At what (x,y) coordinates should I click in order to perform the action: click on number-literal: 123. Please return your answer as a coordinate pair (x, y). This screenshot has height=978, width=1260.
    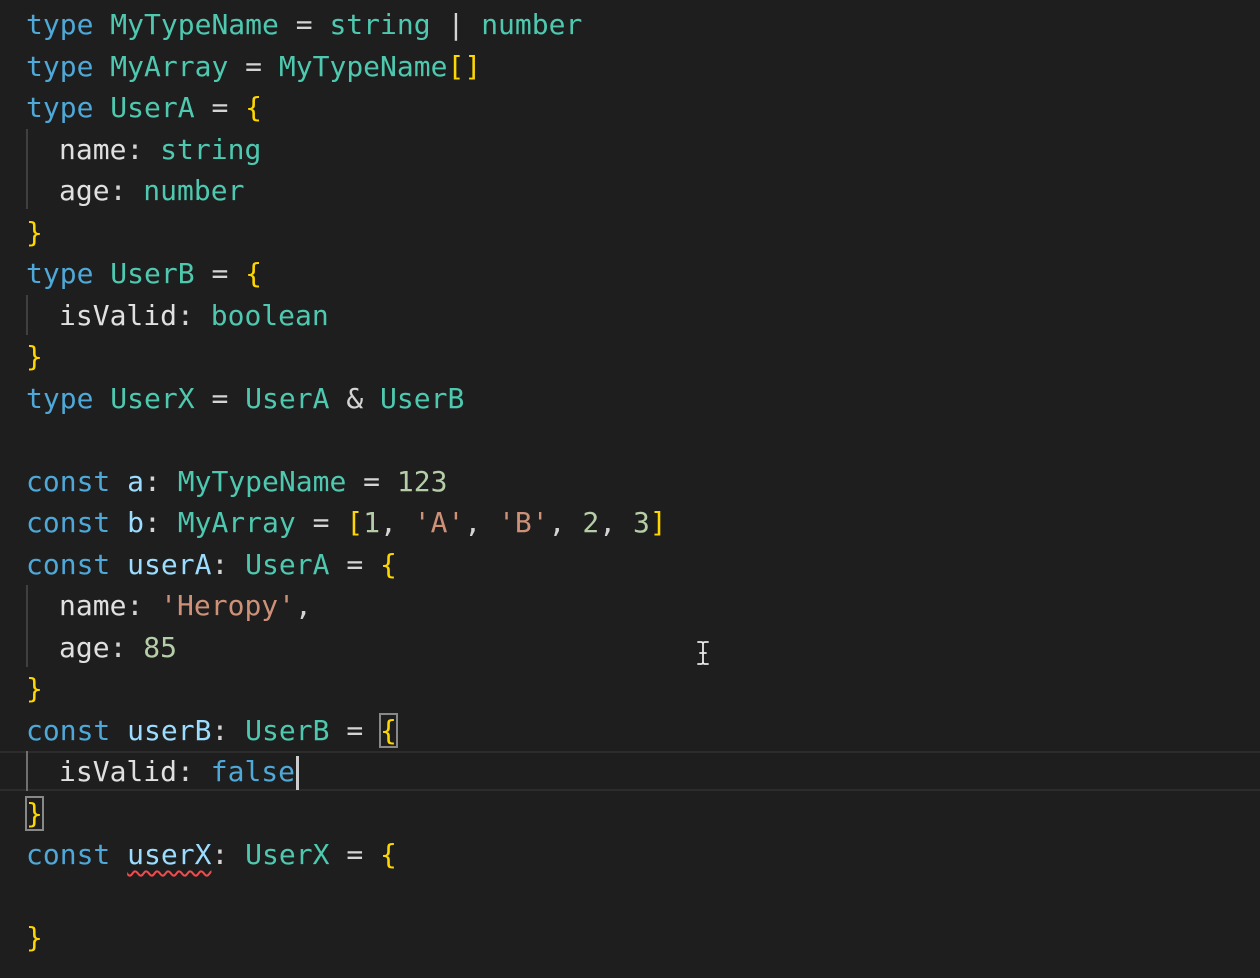
    Looking at the image, I should click on (422, 481).